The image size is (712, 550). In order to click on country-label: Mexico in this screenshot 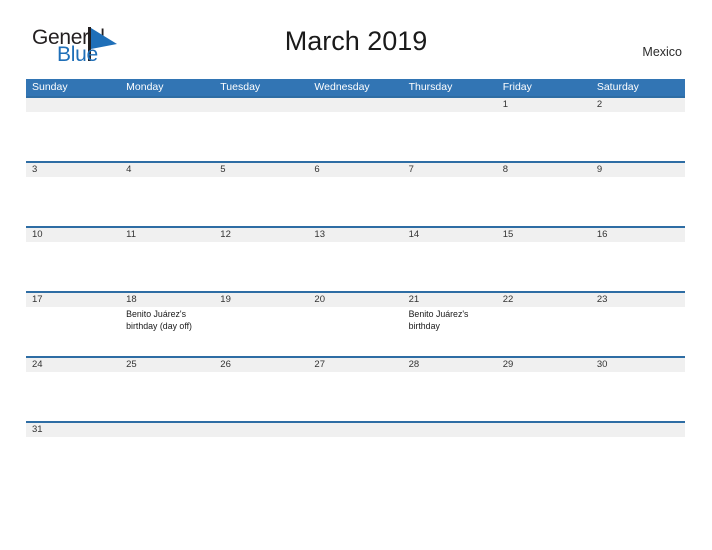, I will do `click(662, 52)`.